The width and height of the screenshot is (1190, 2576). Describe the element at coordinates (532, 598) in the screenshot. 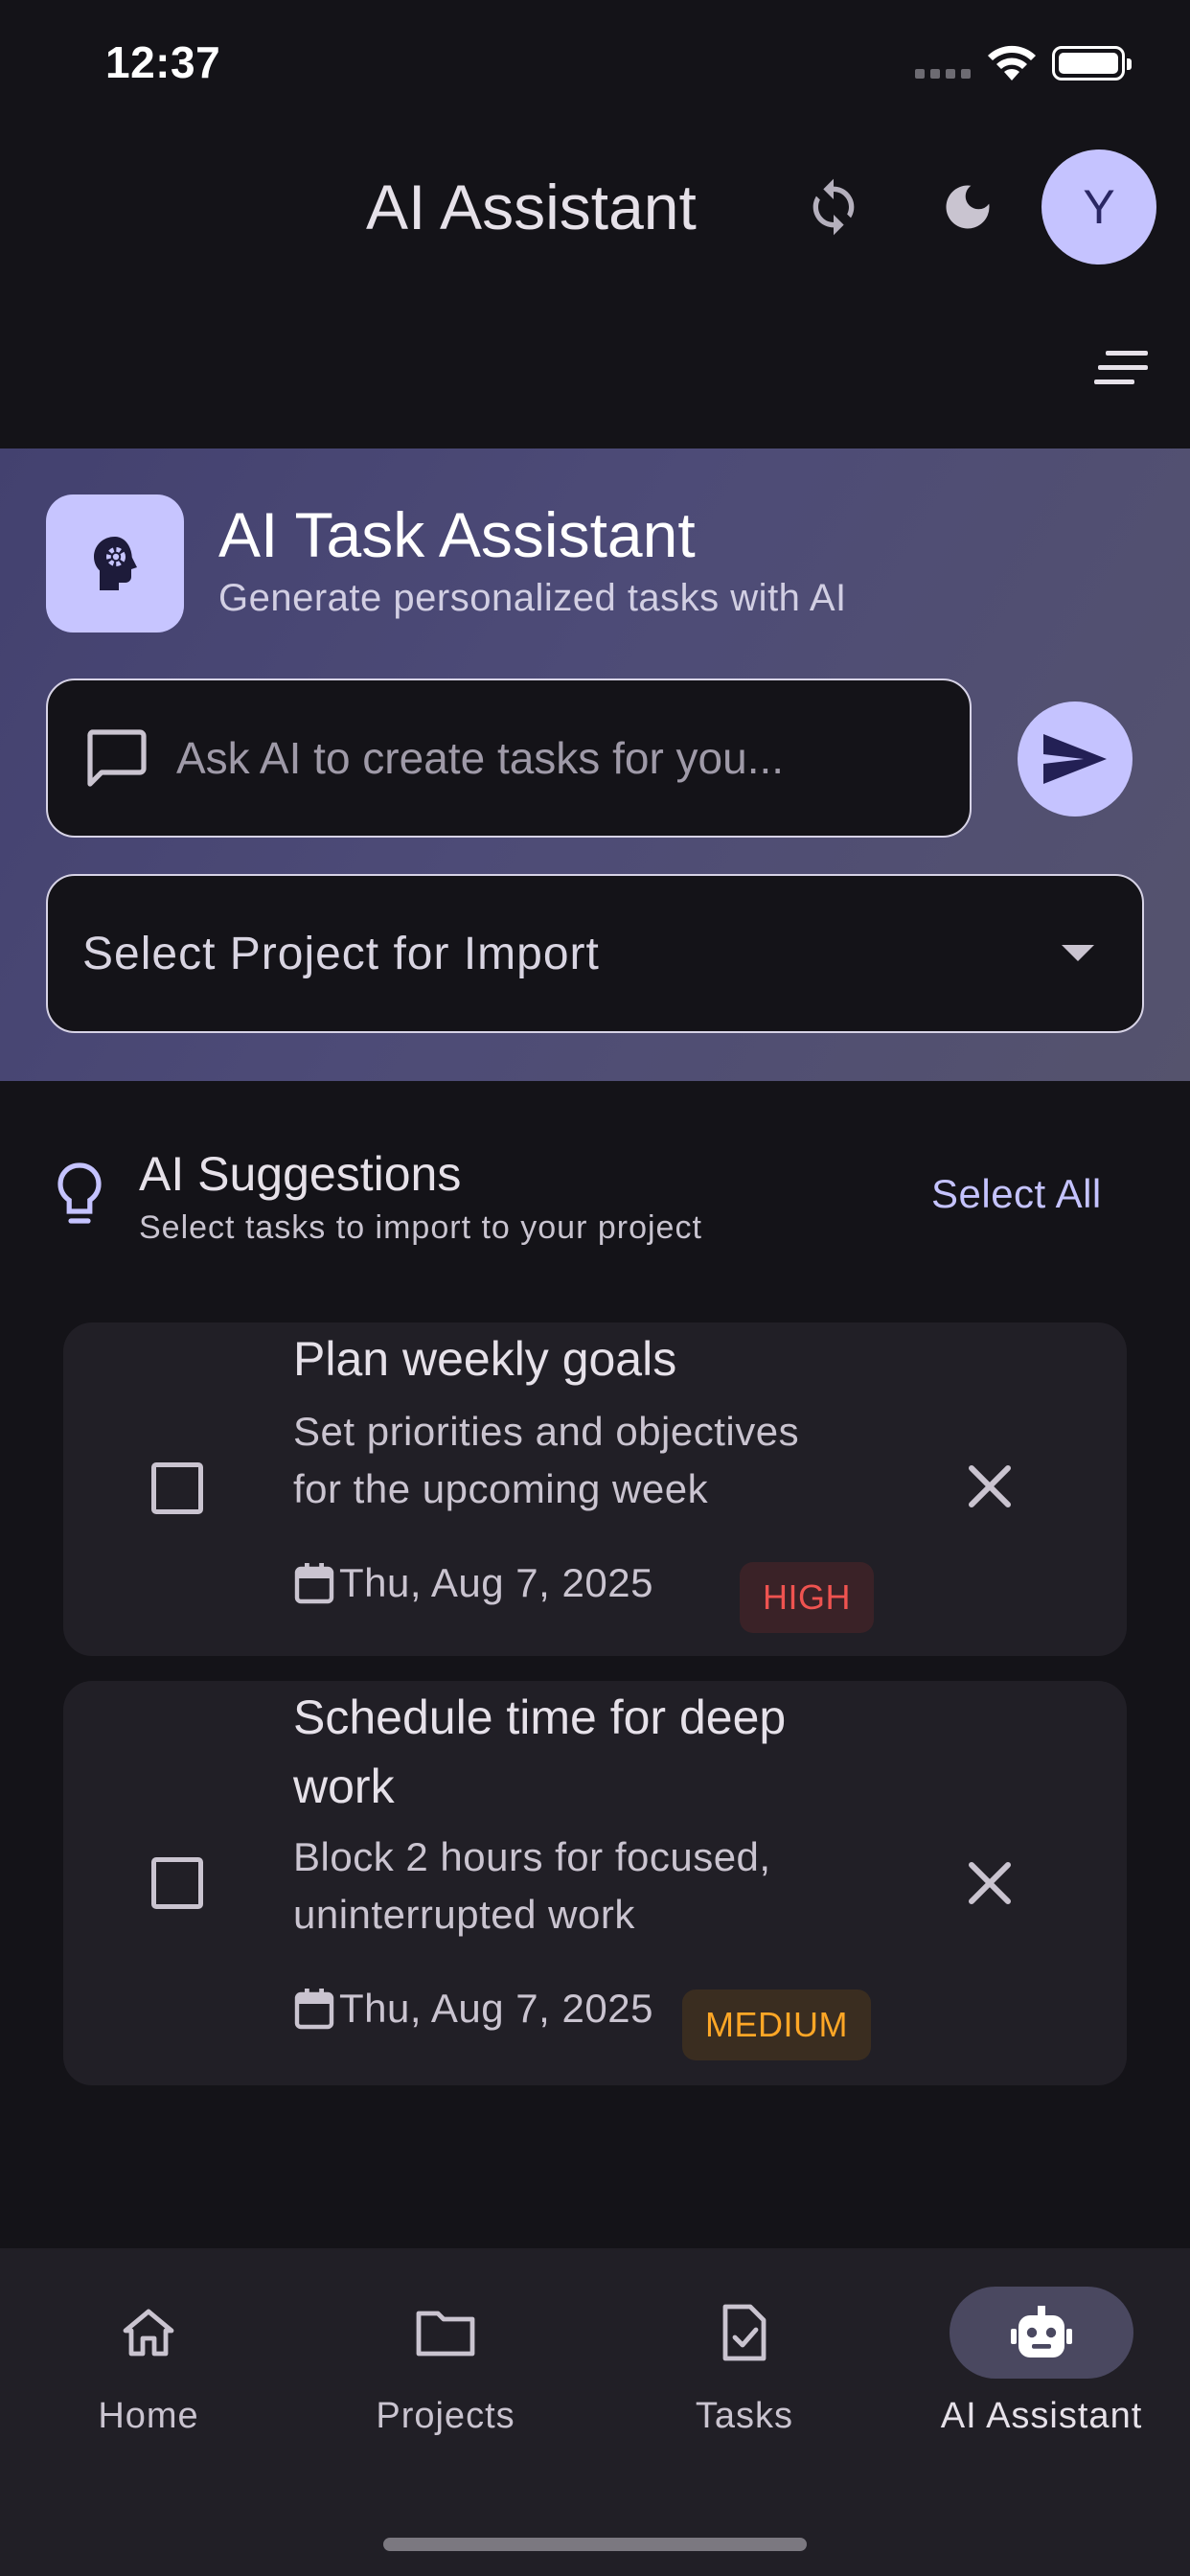

I see `hero-subtitle: Generate personalized tasks with AI` at that location.